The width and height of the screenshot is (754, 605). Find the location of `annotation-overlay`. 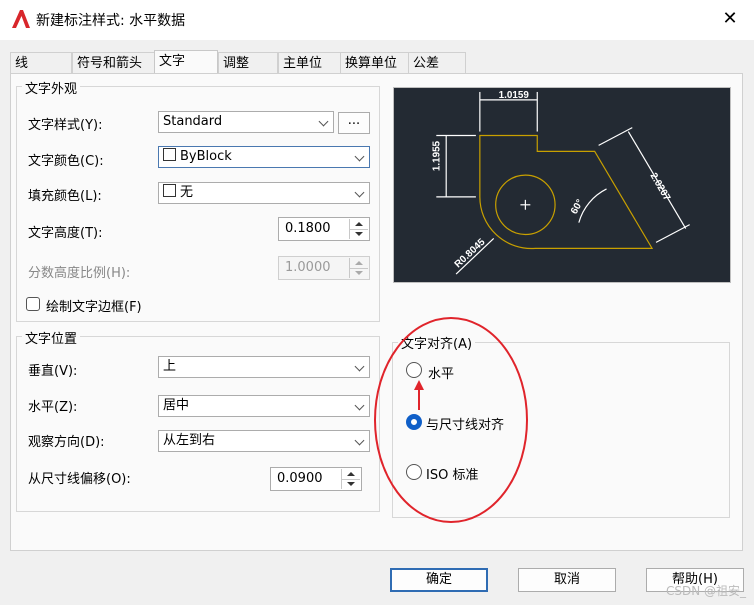

annotation-overlay is located at coordinates (451, 420).